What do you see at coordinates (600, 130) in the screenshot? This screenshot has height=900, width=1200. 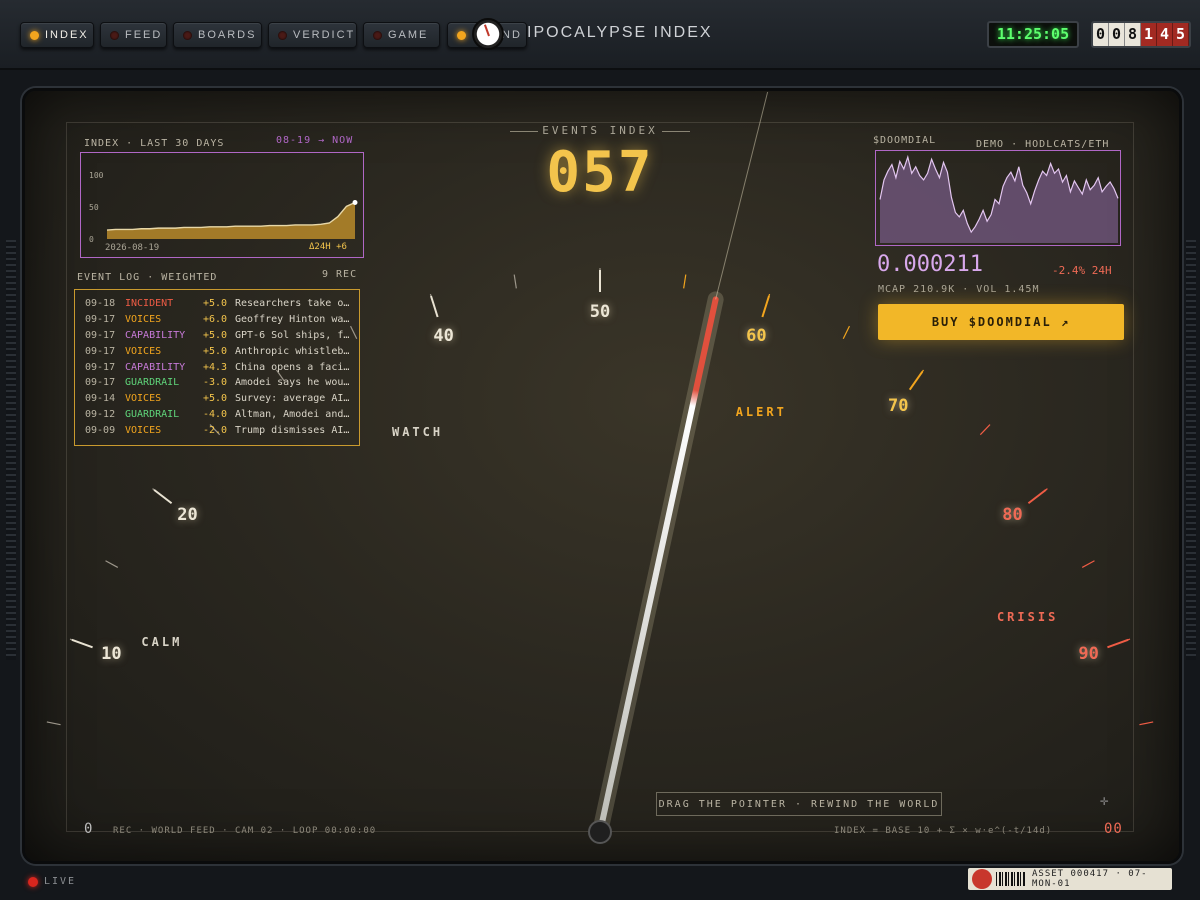 I see `events-index-label: EVENTS INDEX` at bounding box center [600, 130].